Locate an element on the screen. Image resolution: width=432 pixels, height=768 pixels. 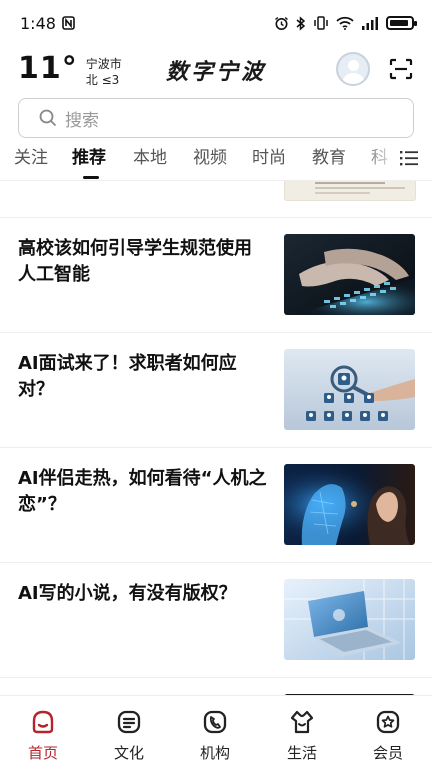
status-time: 1:48 is located at coordinates (38, 23).